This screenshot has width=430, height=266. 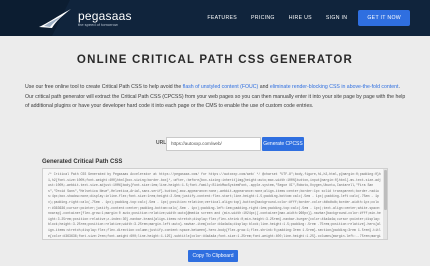 What do you see at coordinates (385, 190) in the screenshot?
I see `scrollbar-thumb` at bounding box center [385, 190].